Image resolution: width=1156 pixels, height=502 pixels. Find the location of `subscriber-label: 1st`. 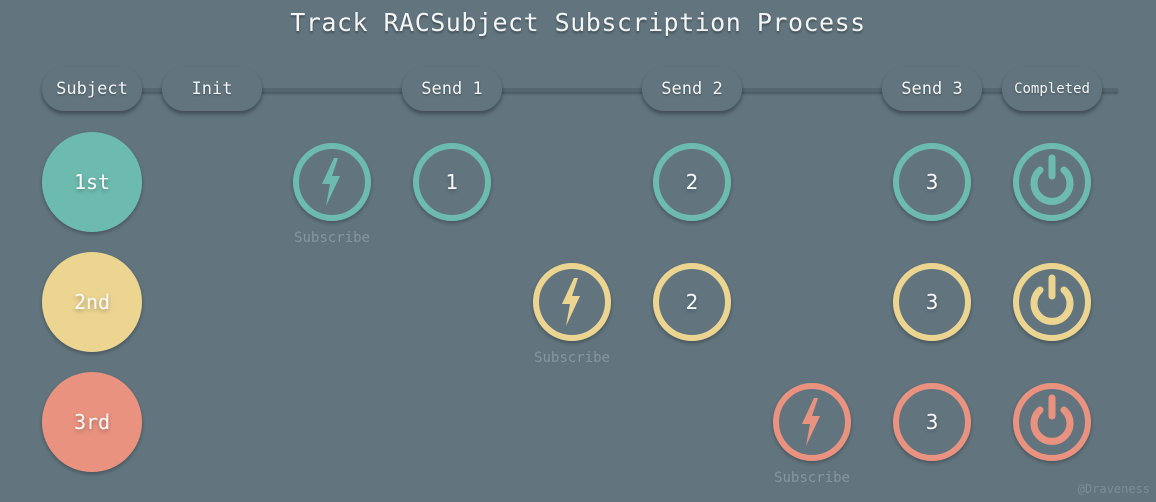

subscriber-label: 1st is located at coordinates (92, 182).